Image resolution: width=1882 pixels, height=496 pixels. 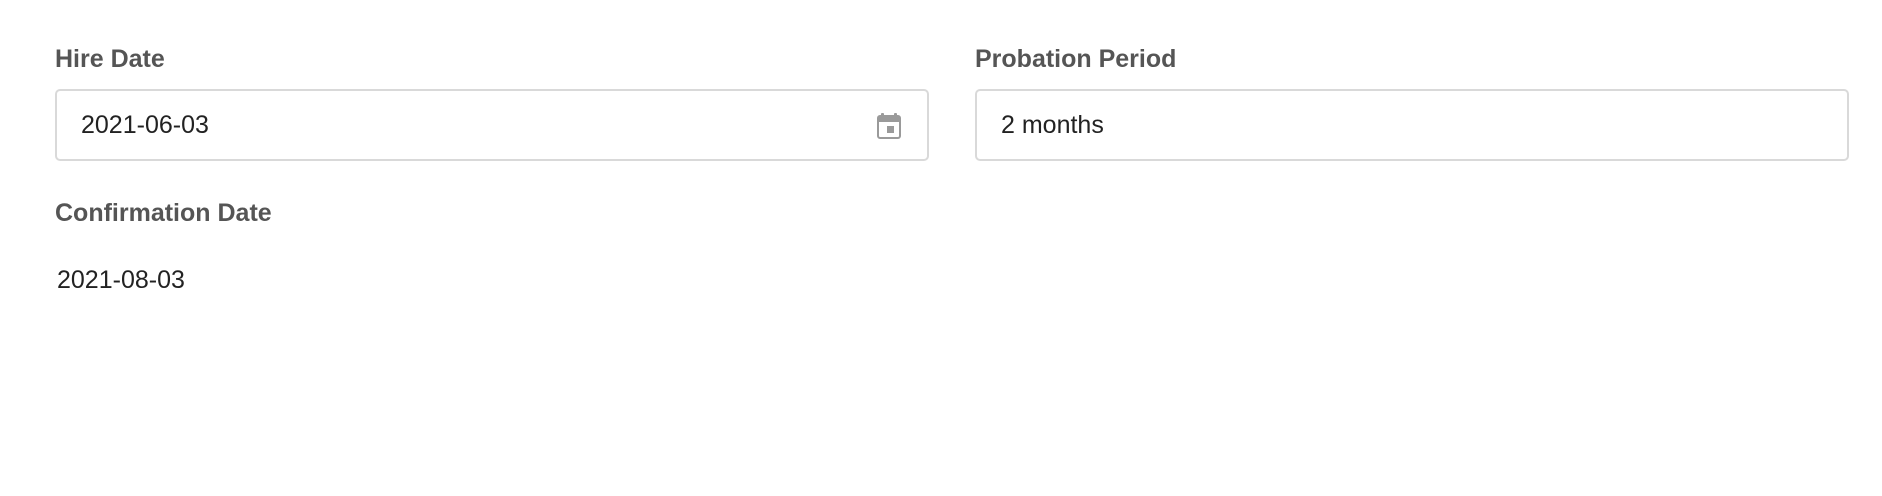 I want to click on confirmation-date-label: Confirmation Date, so click(x=163, y=213).